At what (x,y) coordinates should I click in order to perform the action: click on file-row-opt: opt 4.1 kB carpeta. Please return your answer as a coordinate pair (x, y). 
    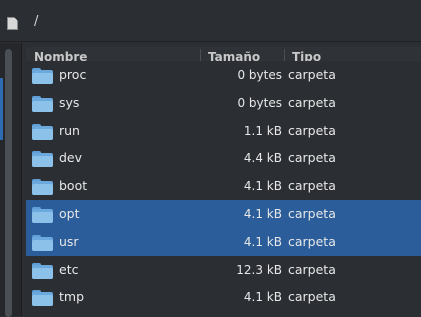
    Looking at the image, I should click on (223, 214).